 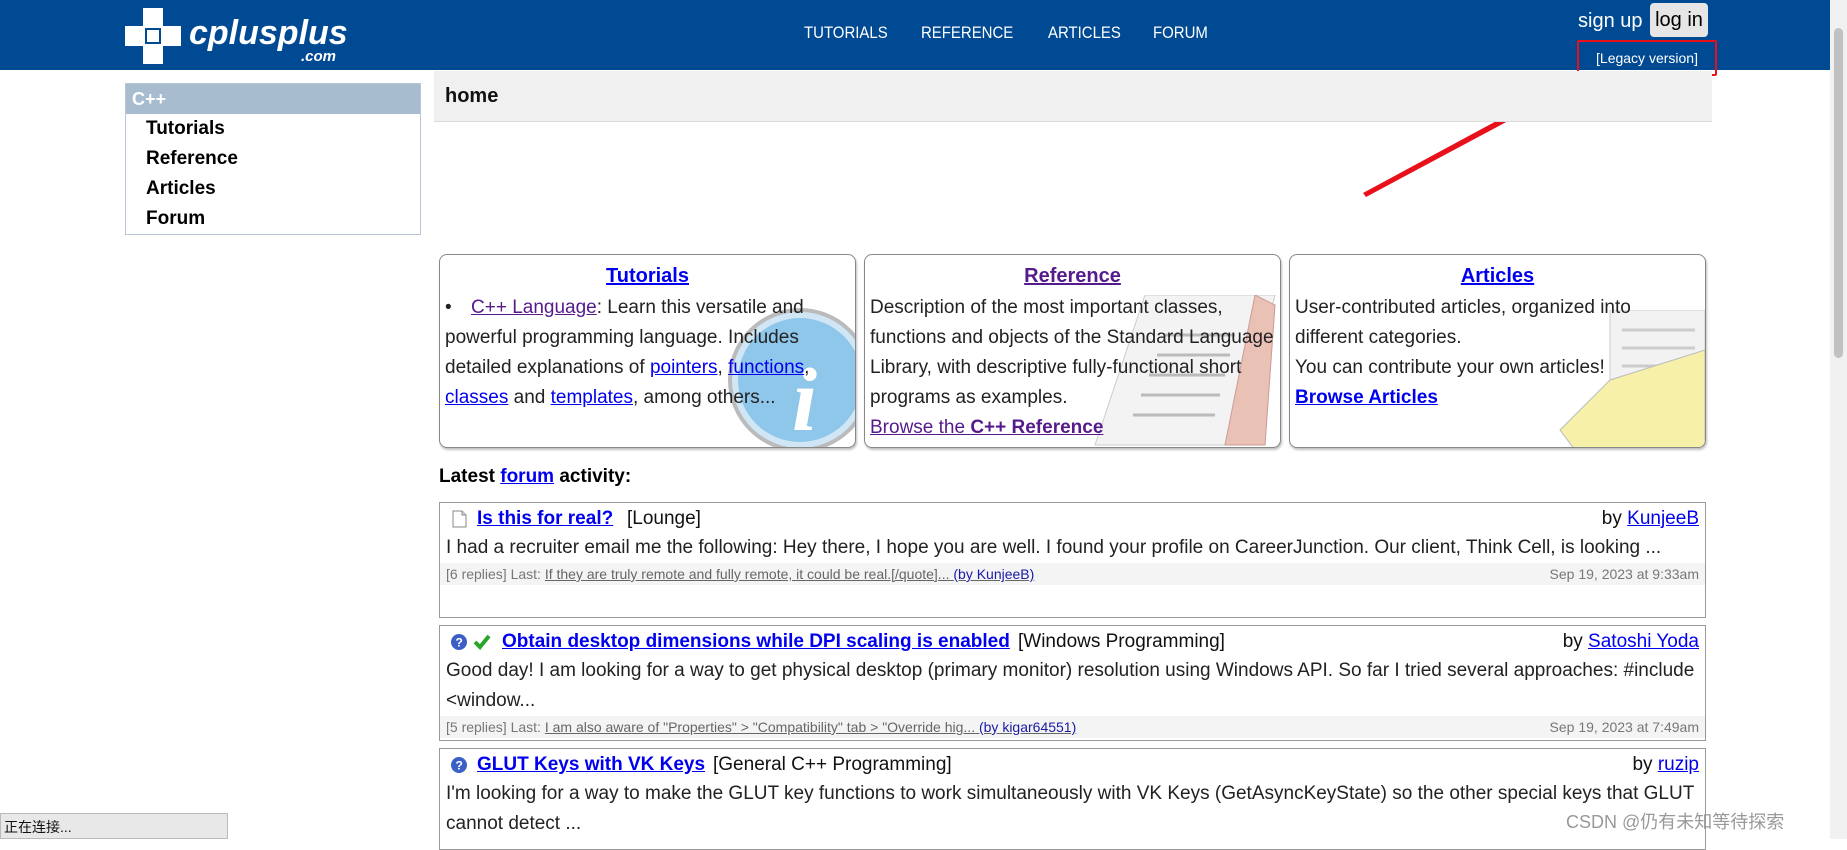 I want to click on signup-link: sign up, so click(x=1610, y=21).